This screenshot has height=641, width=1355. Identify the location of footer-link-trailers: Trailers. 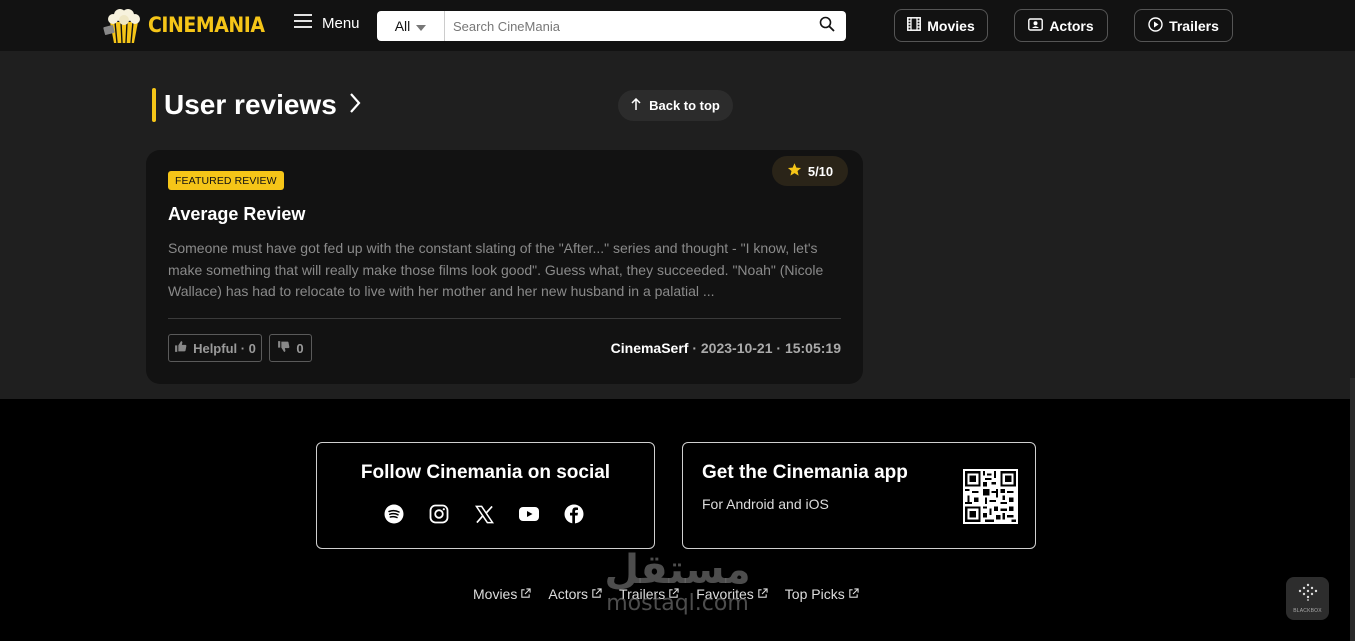
(649, 594).